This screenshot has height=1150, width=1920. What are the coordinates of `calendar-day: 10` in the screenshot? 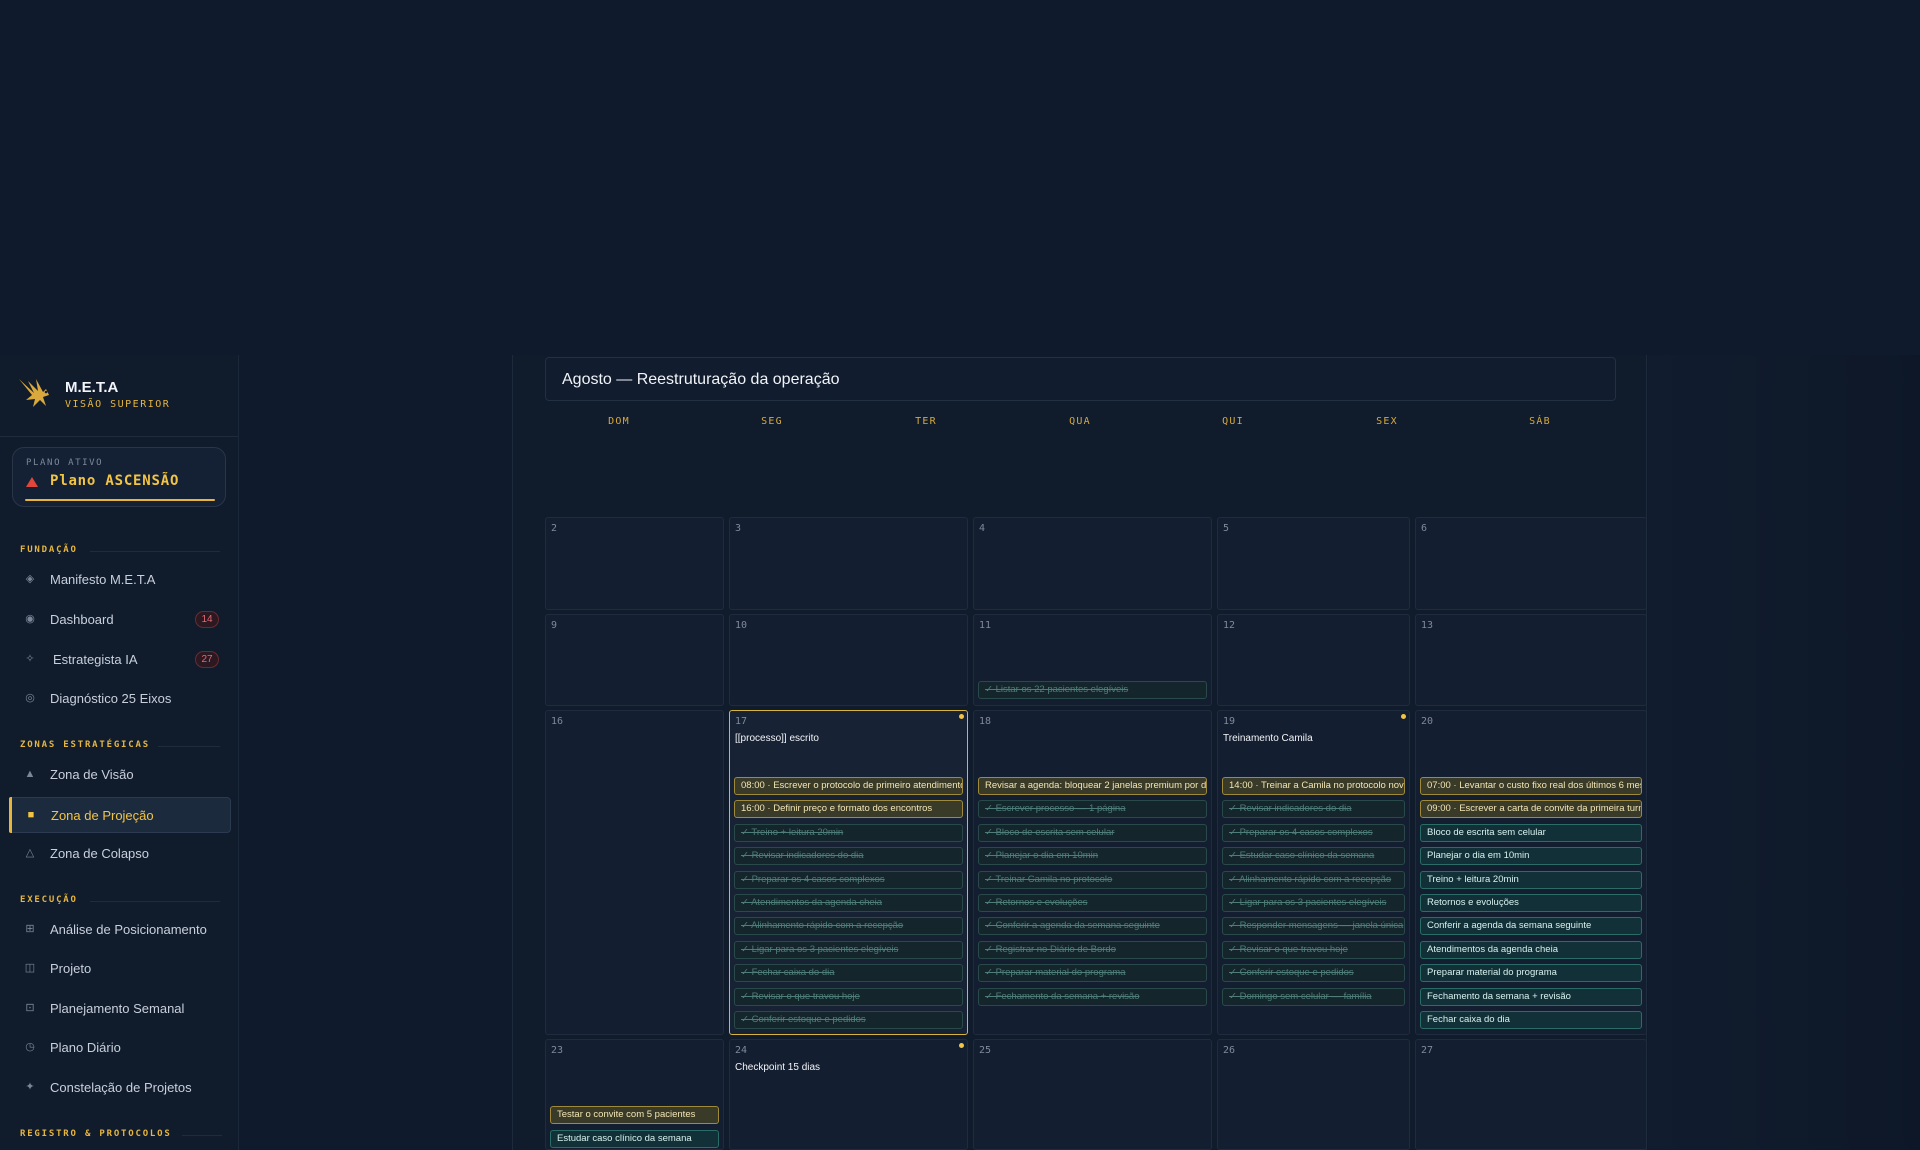 It's located at (848, 660).